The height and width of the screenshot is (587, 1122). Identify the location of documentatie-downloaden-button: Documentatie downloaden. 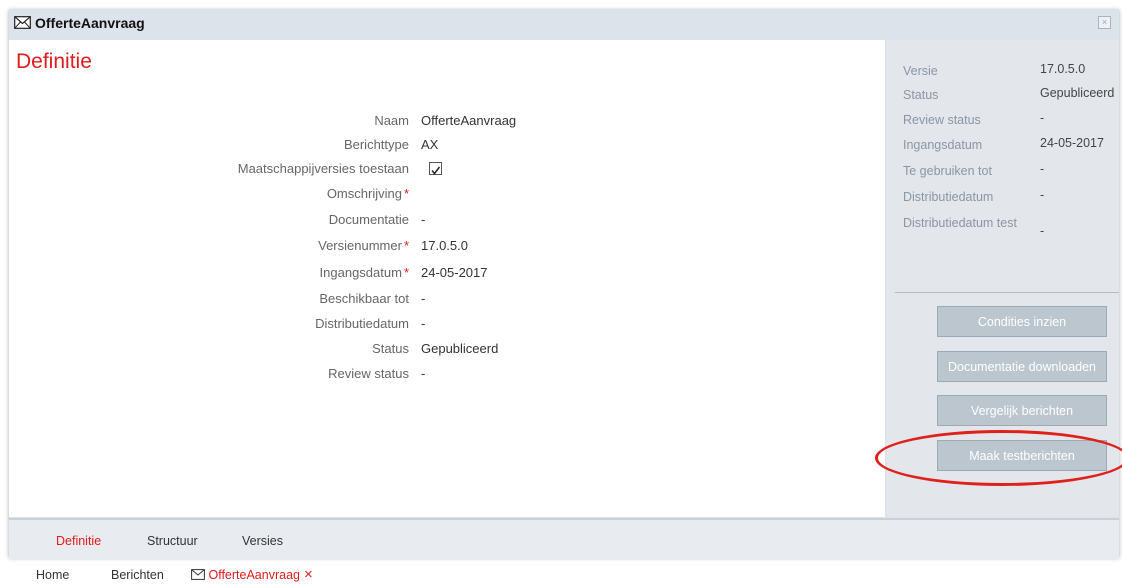
(1022, 366).